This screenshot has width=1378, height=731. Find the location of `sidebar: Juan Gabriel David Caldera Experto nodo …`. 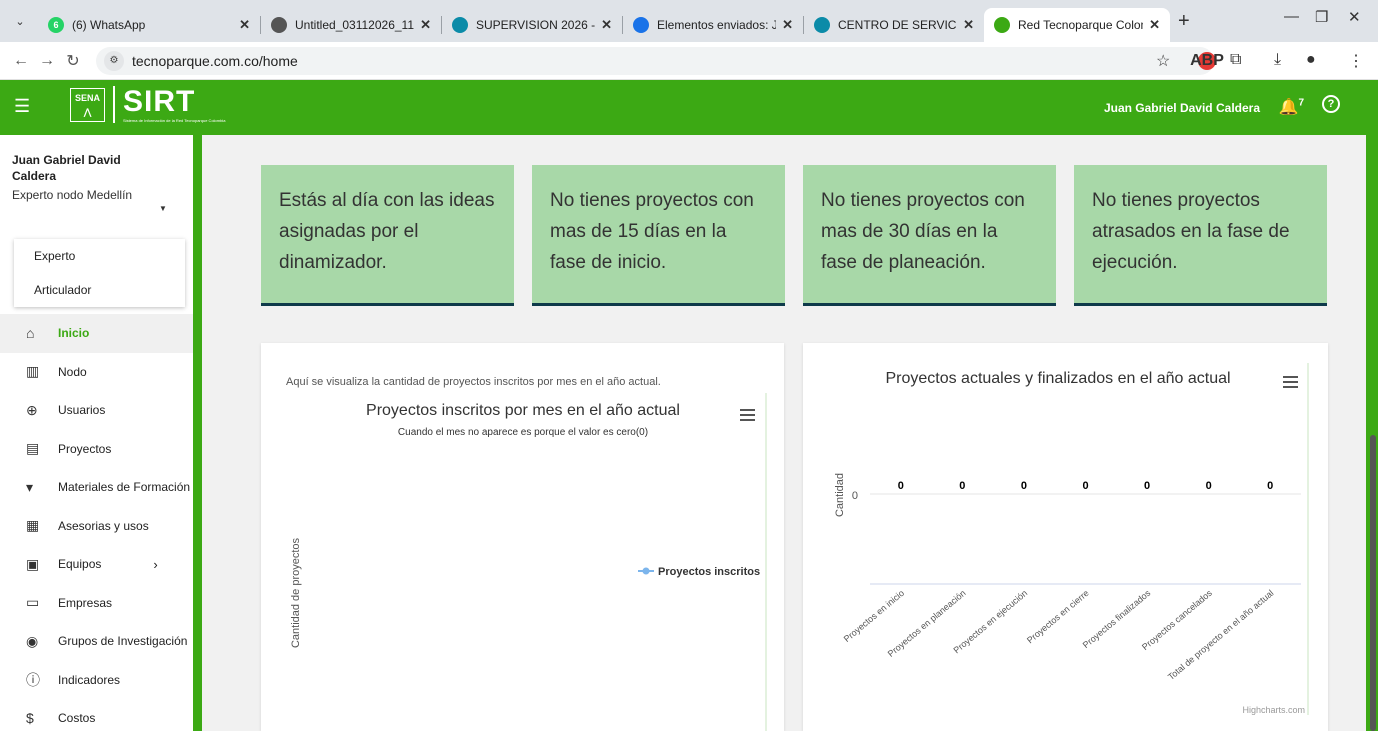

sidebar: Juan Gabriel David Caldera Experto nodo … is located at coordinates (101, 433).